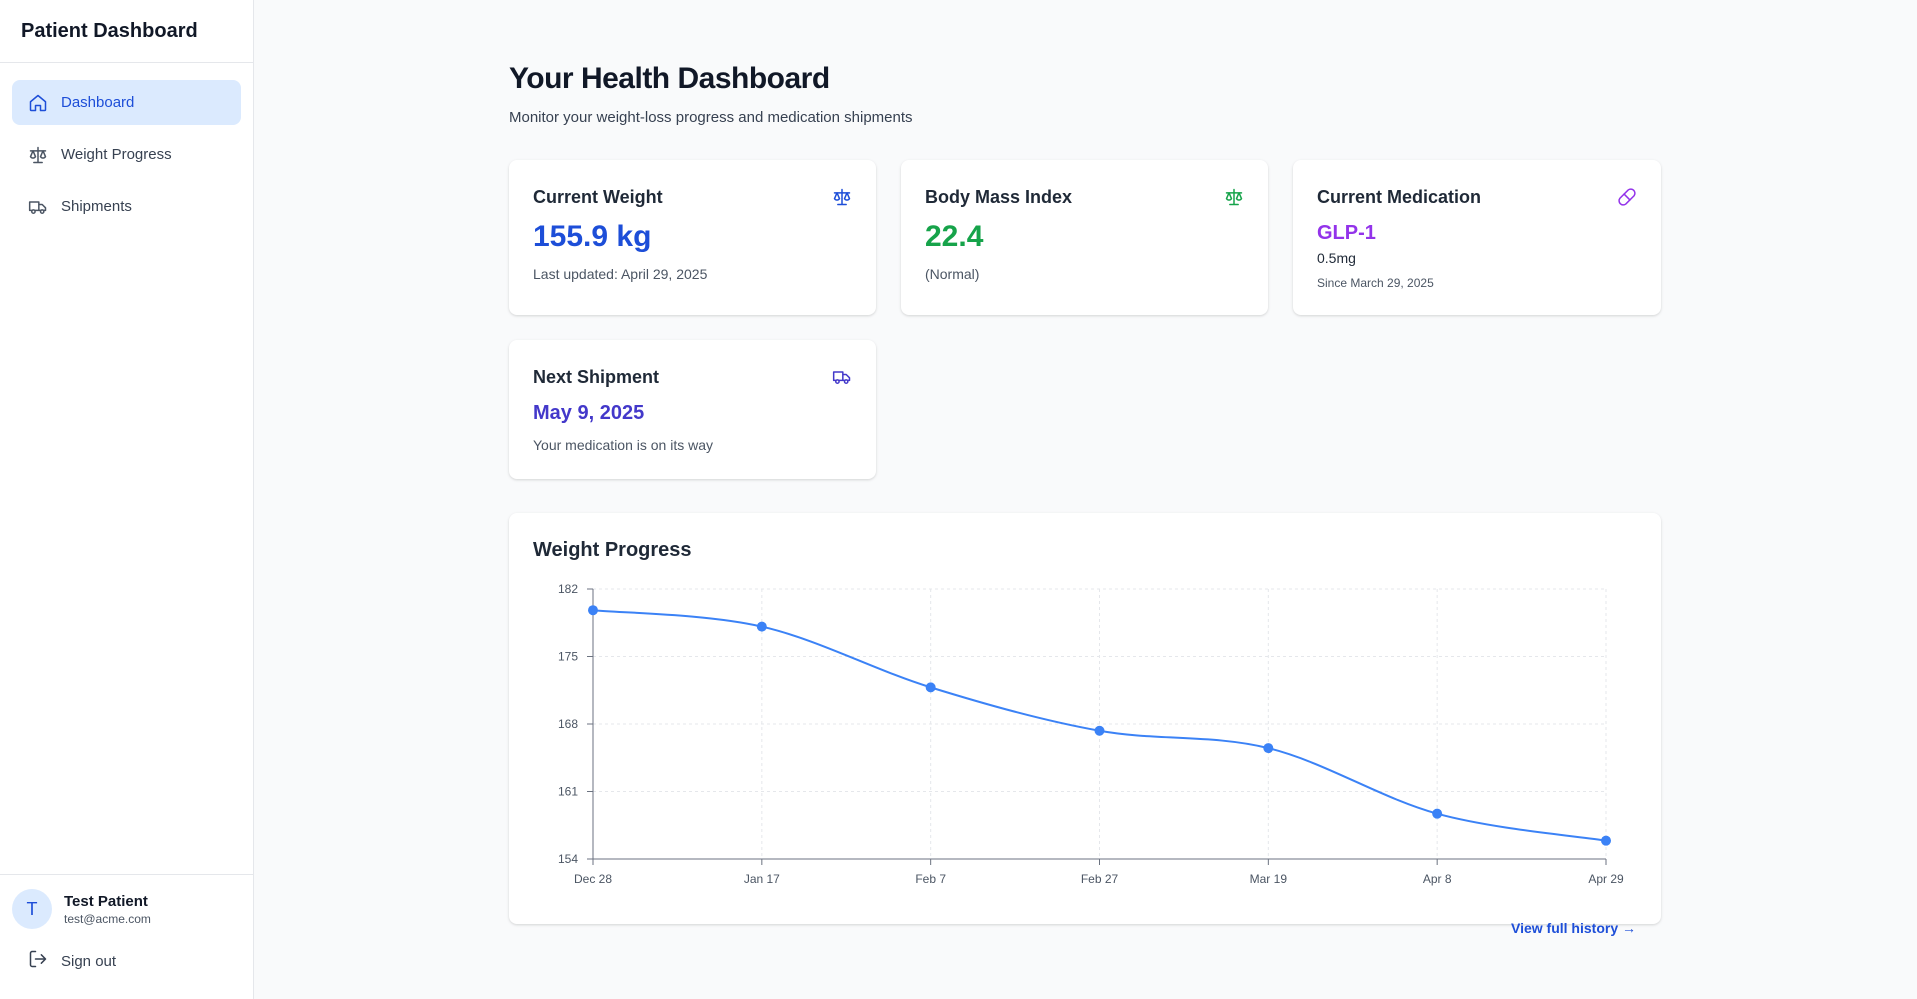 The image size is (1917, 999). I want to click on sidebar-footer: T Test Patient test@acme.com Sign out, so click(126, 936).